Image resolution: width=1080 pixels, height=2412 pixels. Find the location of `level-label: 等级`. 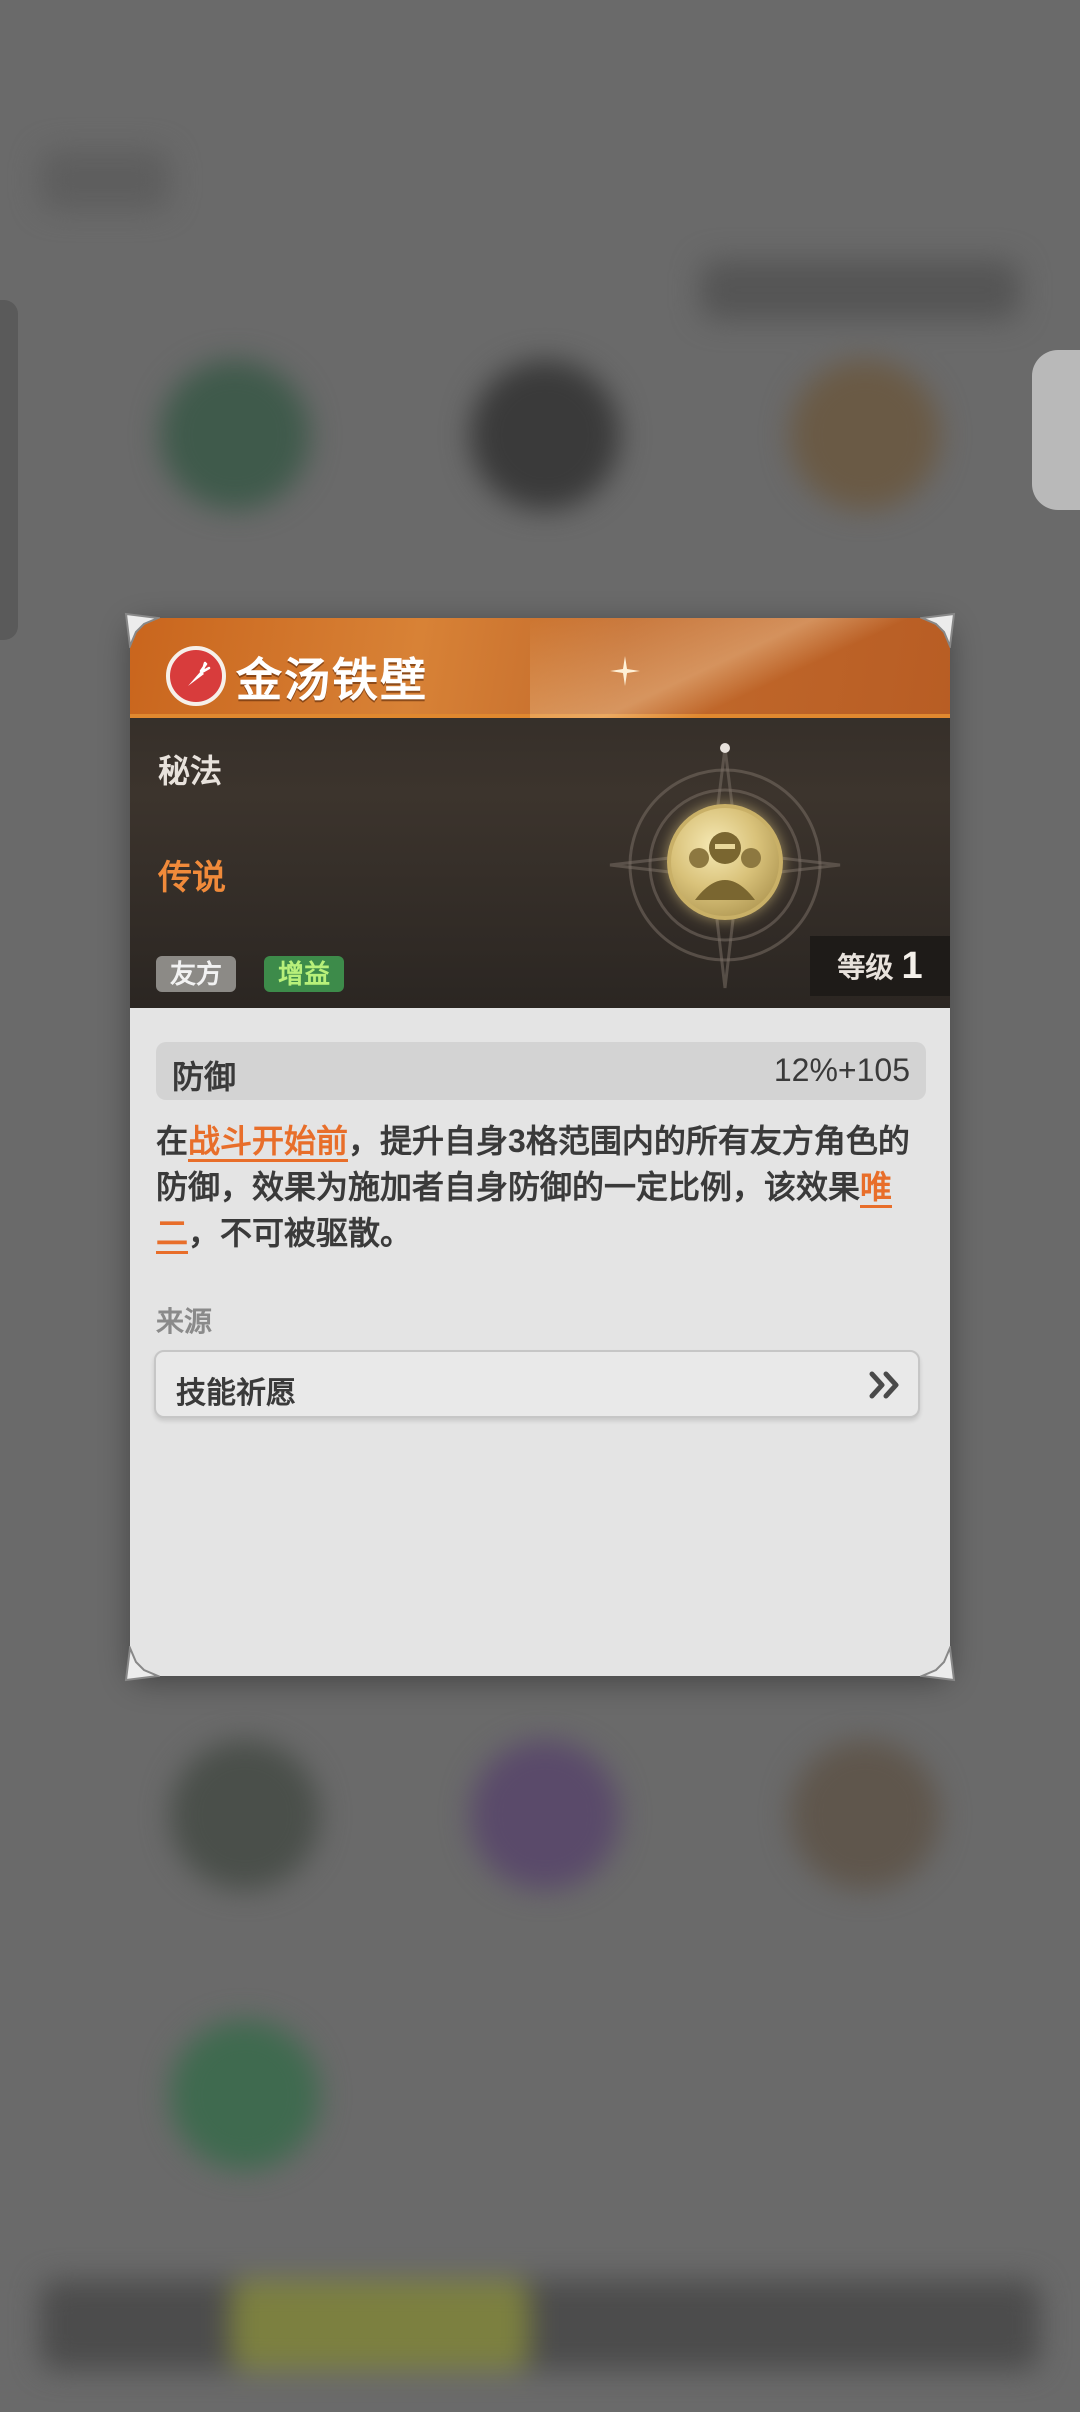

level-label: 等级 is located at coordinates (865, 967).